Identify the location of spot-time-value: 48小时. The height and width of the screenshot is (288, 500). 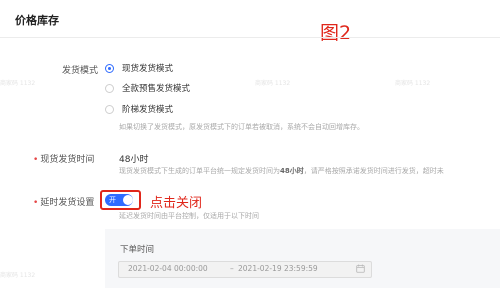
(134, 160).